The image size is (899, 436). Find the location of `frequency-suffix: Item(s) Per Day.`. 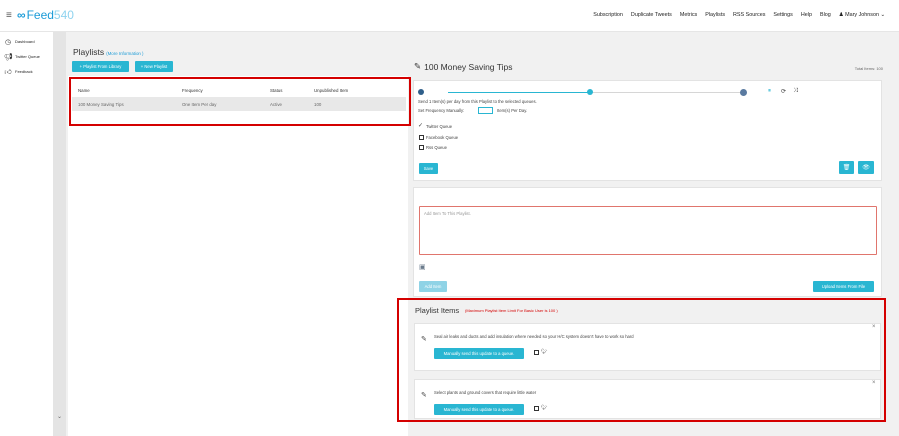

frequency-suffix: Item(s) Per Day. is located at coordinates (512, 110).